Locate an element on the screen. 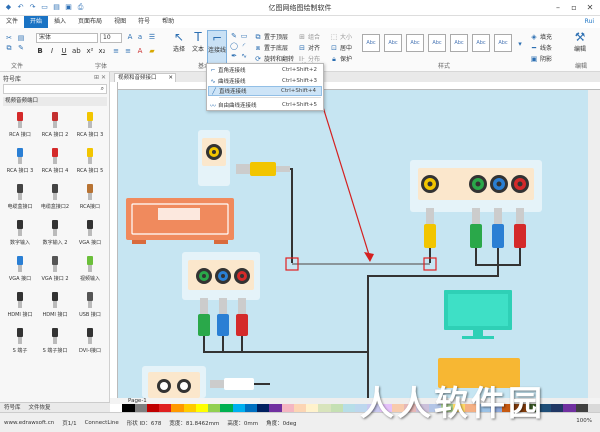  highlight-button: ▰ is located at coordinates (152, 51).